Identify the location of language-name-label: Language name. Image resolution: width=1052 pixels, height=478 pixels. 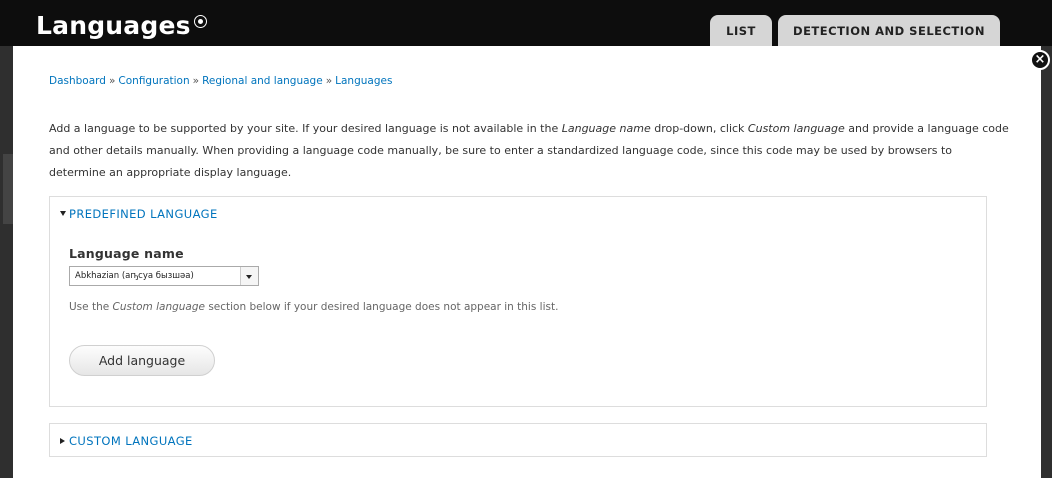
(126, 253).